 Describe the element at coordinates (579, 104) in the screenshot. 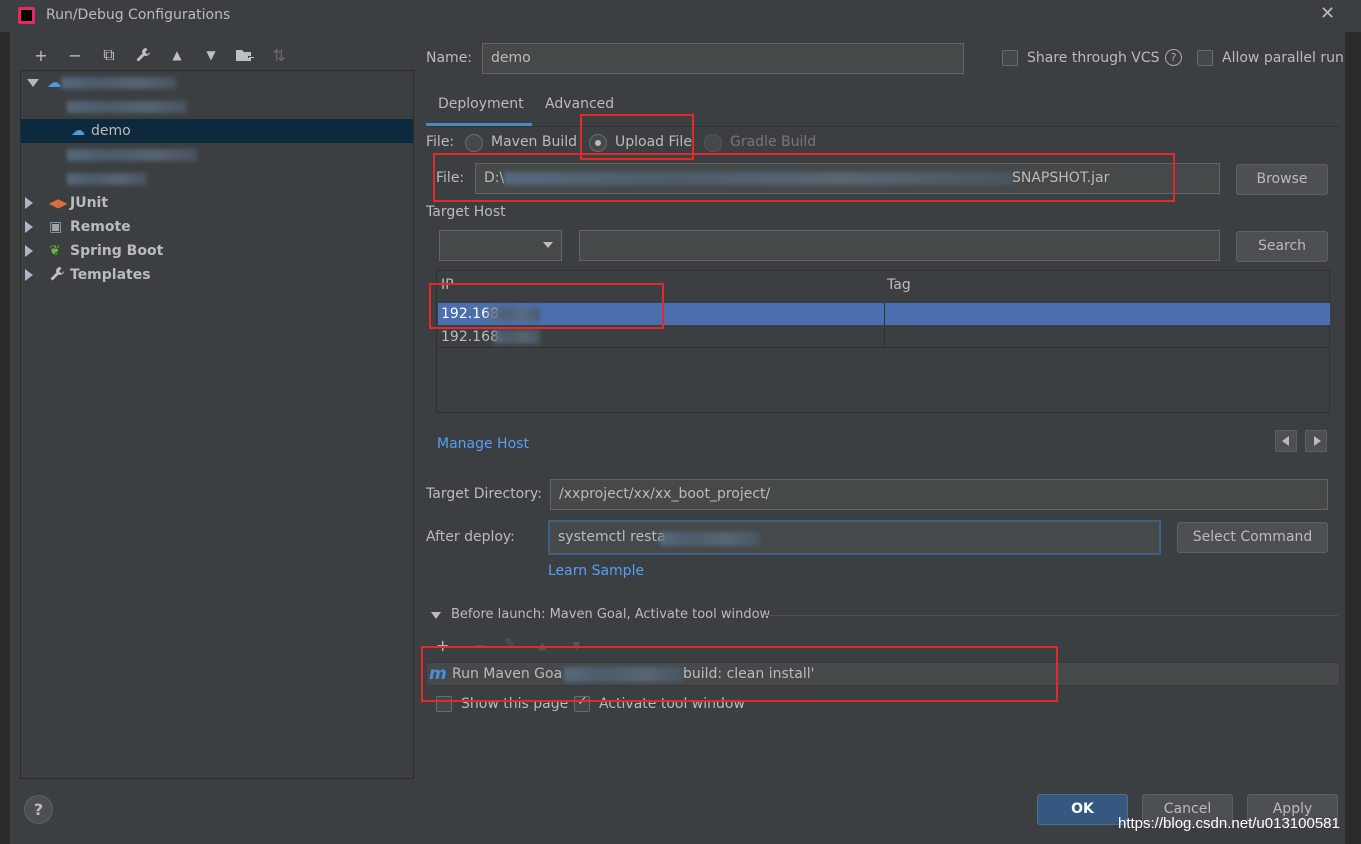

I see `tab-advanced: Advanced` at that location.